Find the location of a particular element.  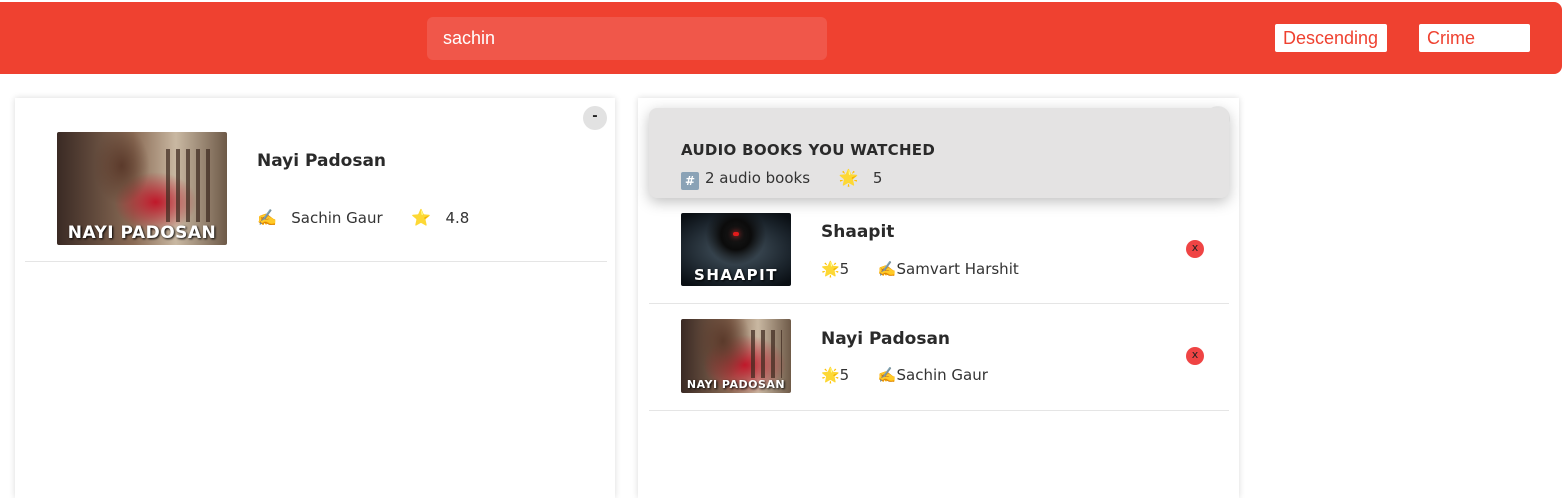

top-bar: Descending Crime is located at coordinates (781, 38).